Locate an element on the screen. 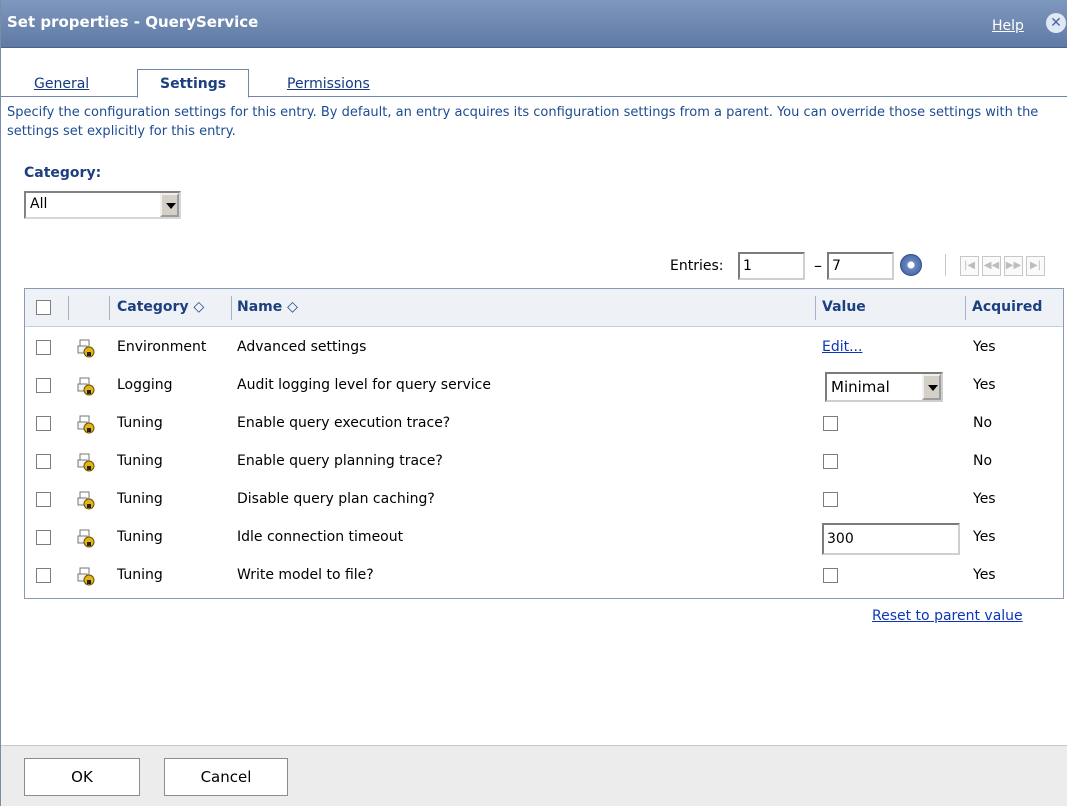 The height and width of the screenshot is (806, 1067). entries-to-input is located at coordinates (860, 266).